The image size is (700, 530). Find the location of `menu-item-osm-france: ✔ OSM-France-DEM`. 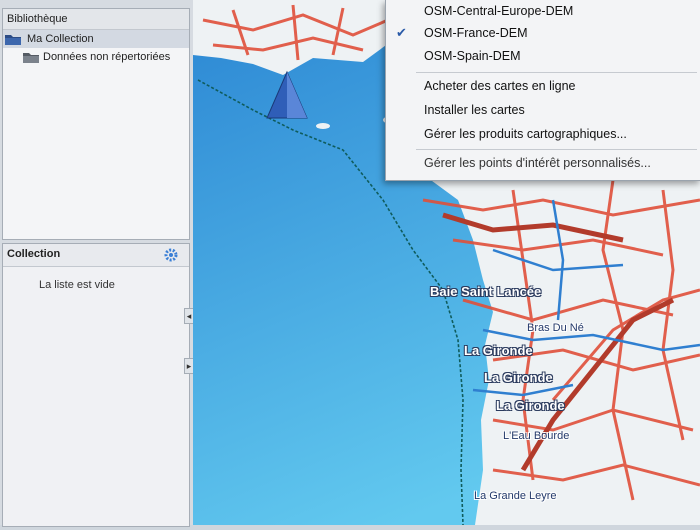

menu-item-osm-france: ✔ OSM-France-DEM is located at coordinates (543, 33).